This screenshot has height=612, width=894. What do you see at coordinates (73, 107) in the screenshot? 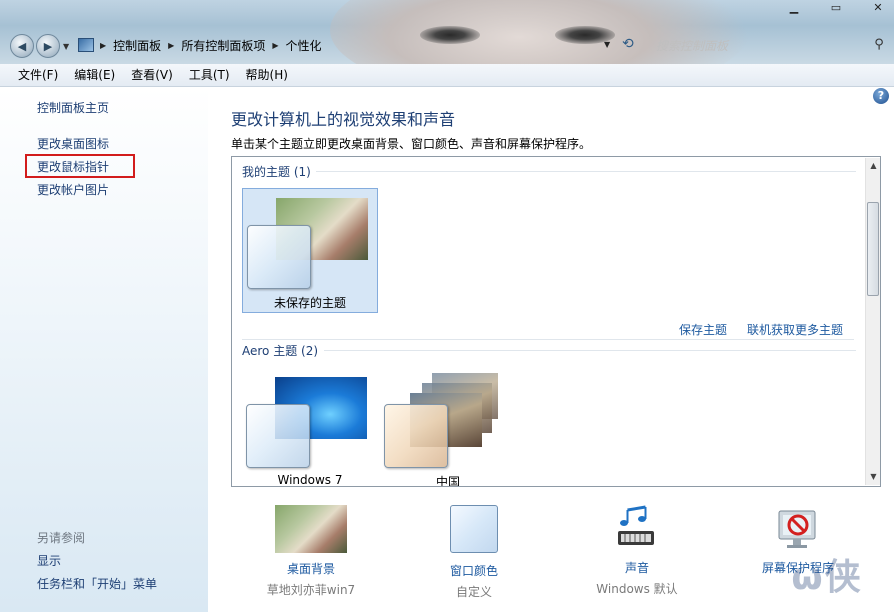
I see `control-panel-home-link: 控制面板主页` at bounding box center [73, 107].